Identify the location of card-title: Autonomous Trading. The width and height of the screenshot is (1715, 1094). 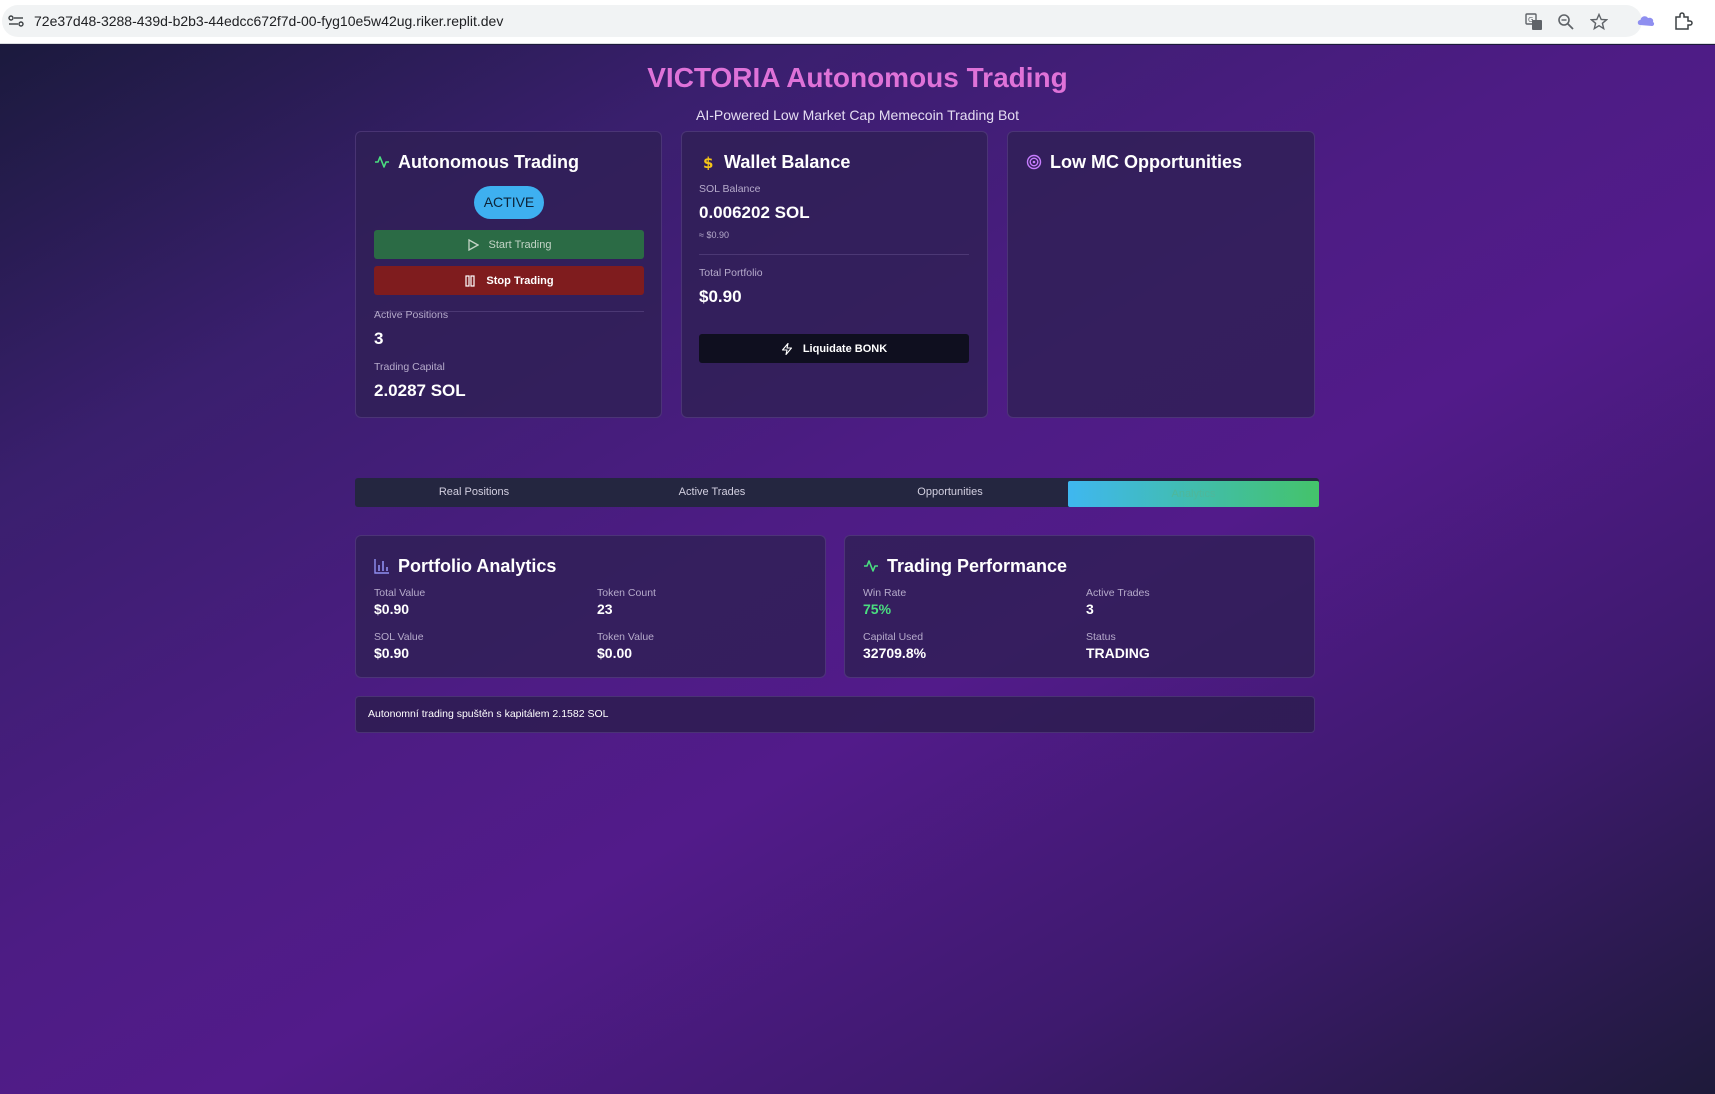
(488, 161).